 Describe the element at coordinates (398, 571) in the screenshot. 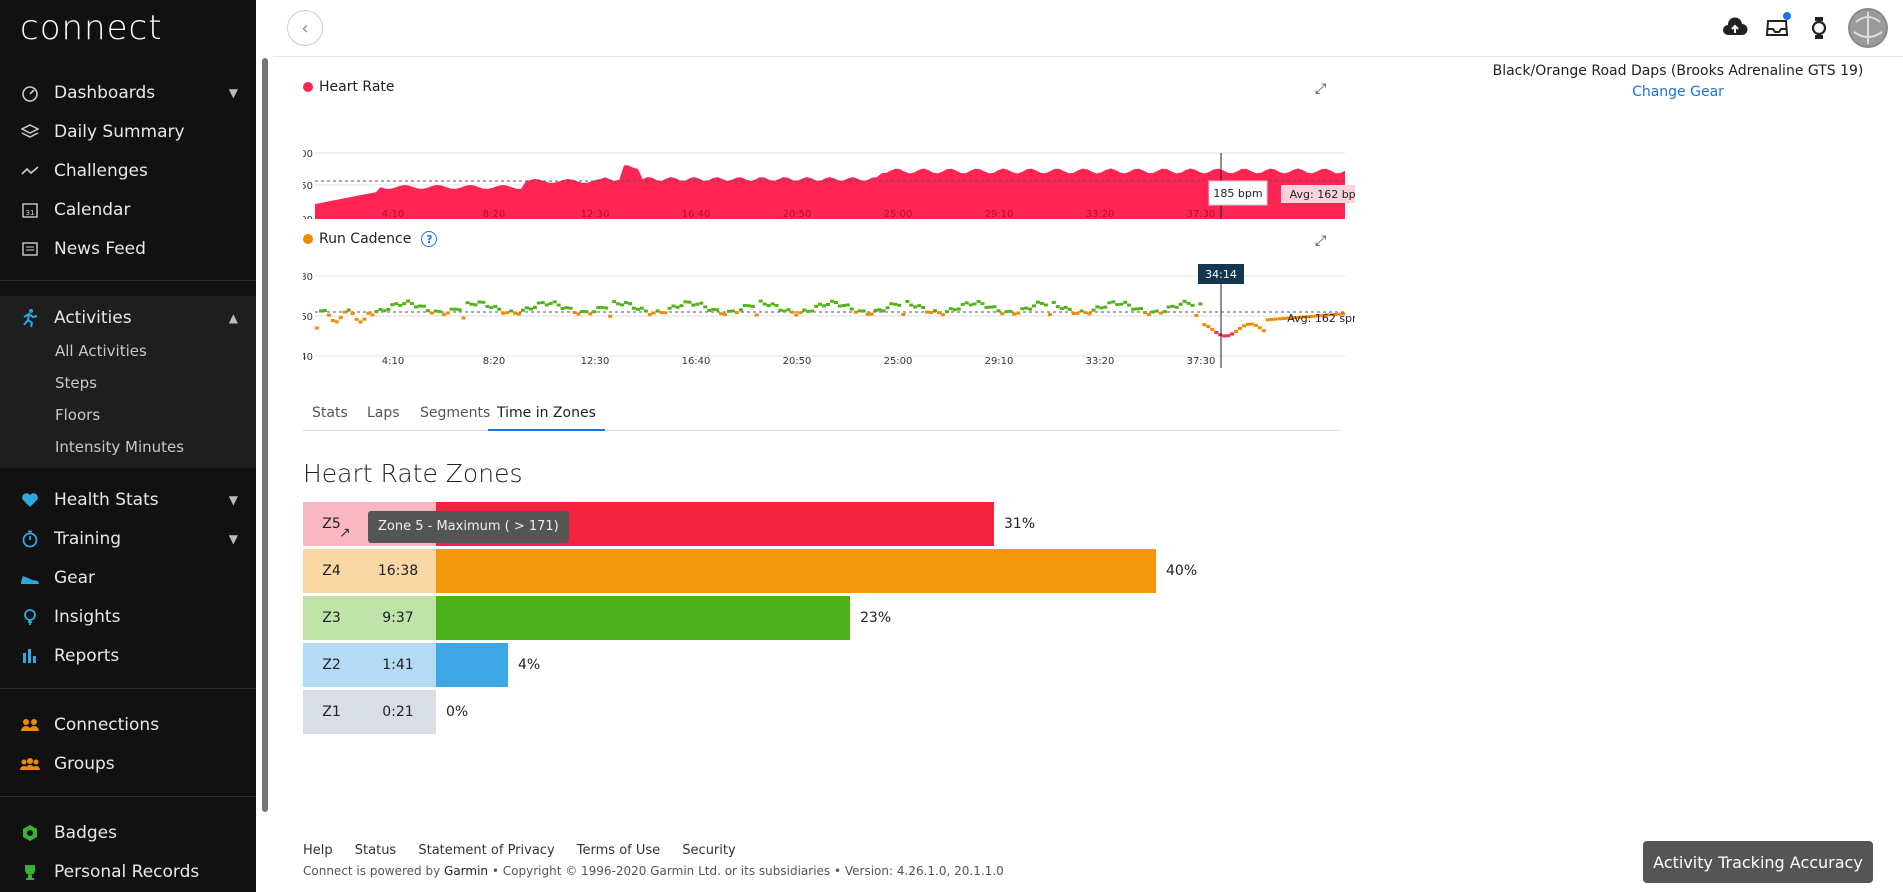

I see `zone-time: 16:38` at that location.